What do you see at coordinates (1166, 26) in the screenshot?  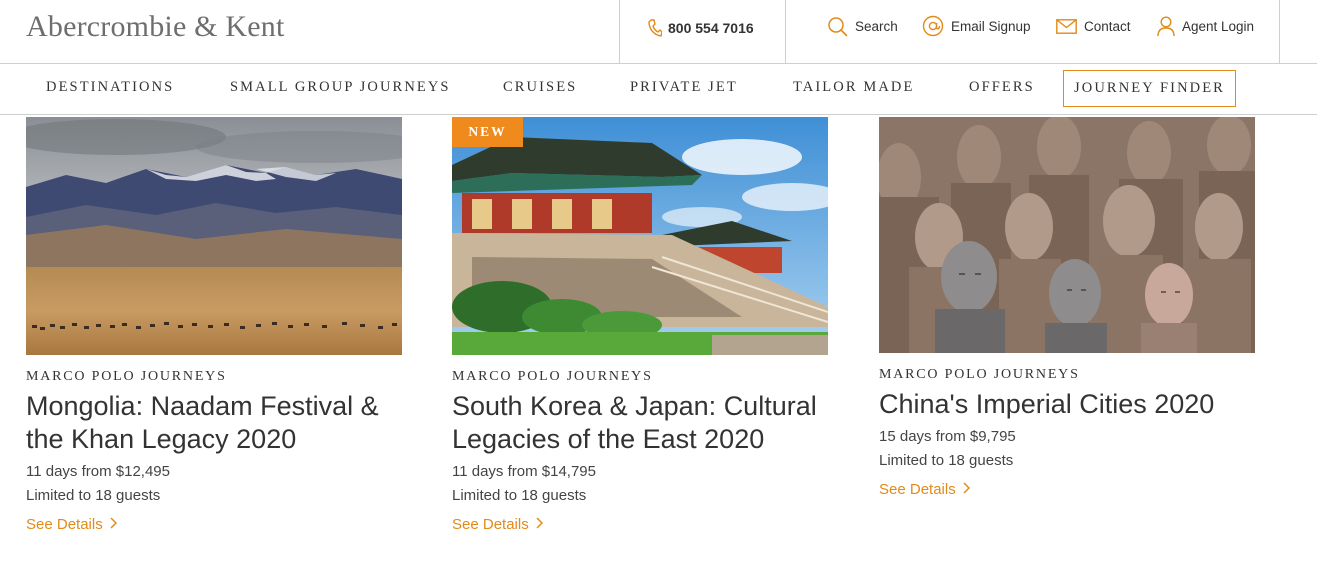 I see `user-icon` at bounding box center [1166, 26].